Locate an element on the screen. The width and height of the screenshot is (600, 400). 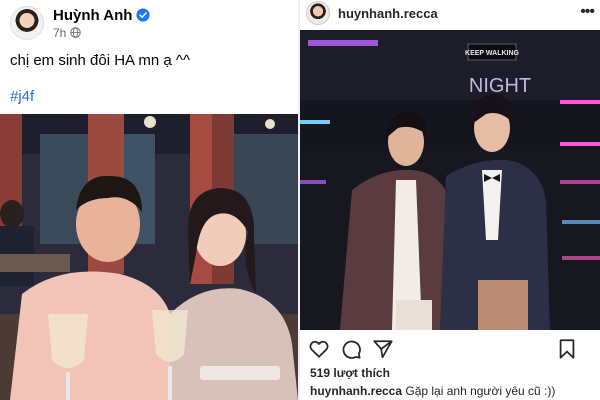
more-icon: ••• is located at coordinates (587, 12).